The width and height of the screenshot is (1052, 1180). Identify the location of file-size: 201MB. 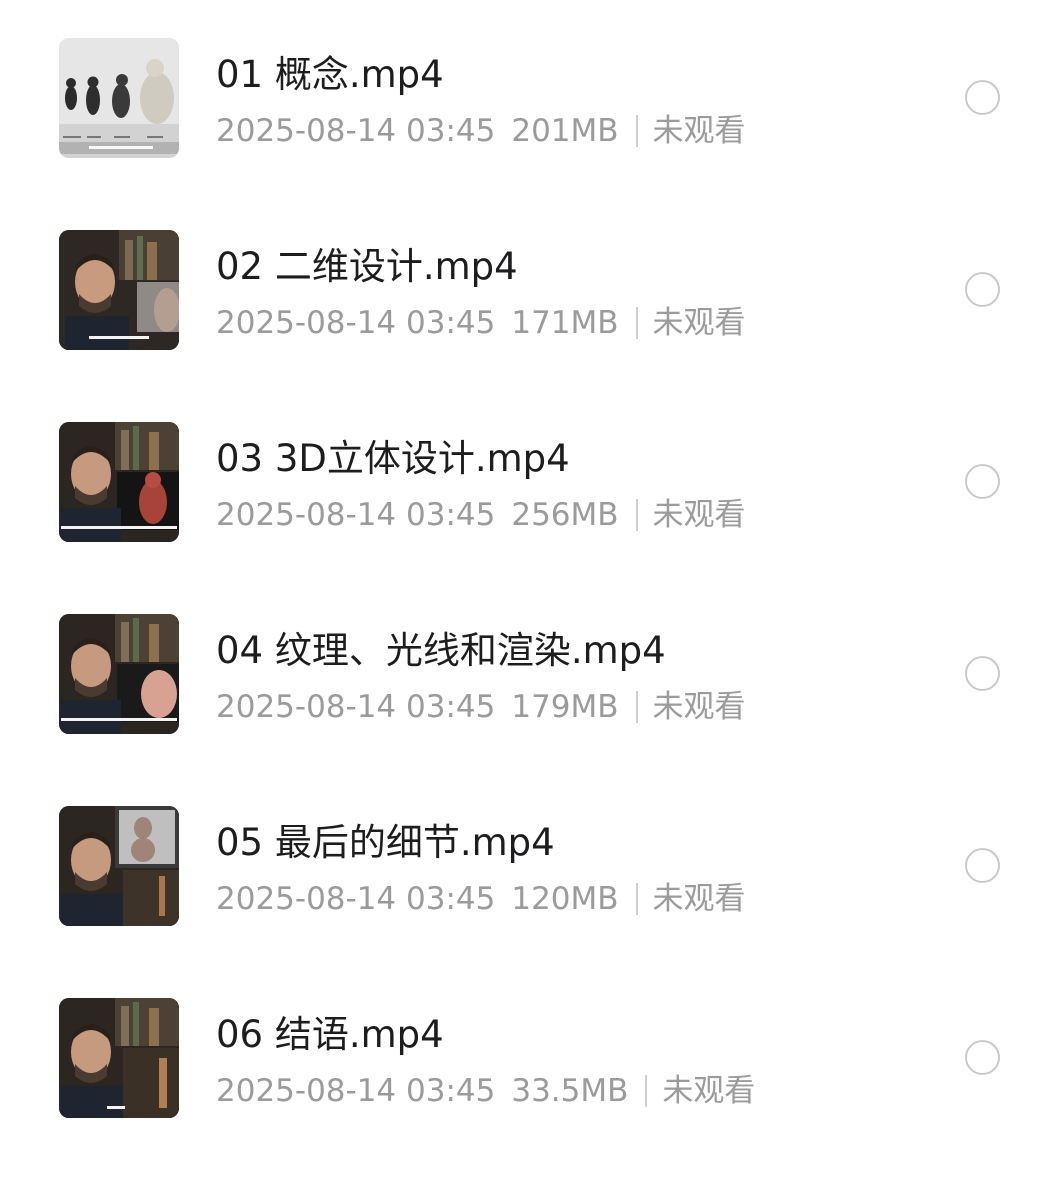
(565, 131).